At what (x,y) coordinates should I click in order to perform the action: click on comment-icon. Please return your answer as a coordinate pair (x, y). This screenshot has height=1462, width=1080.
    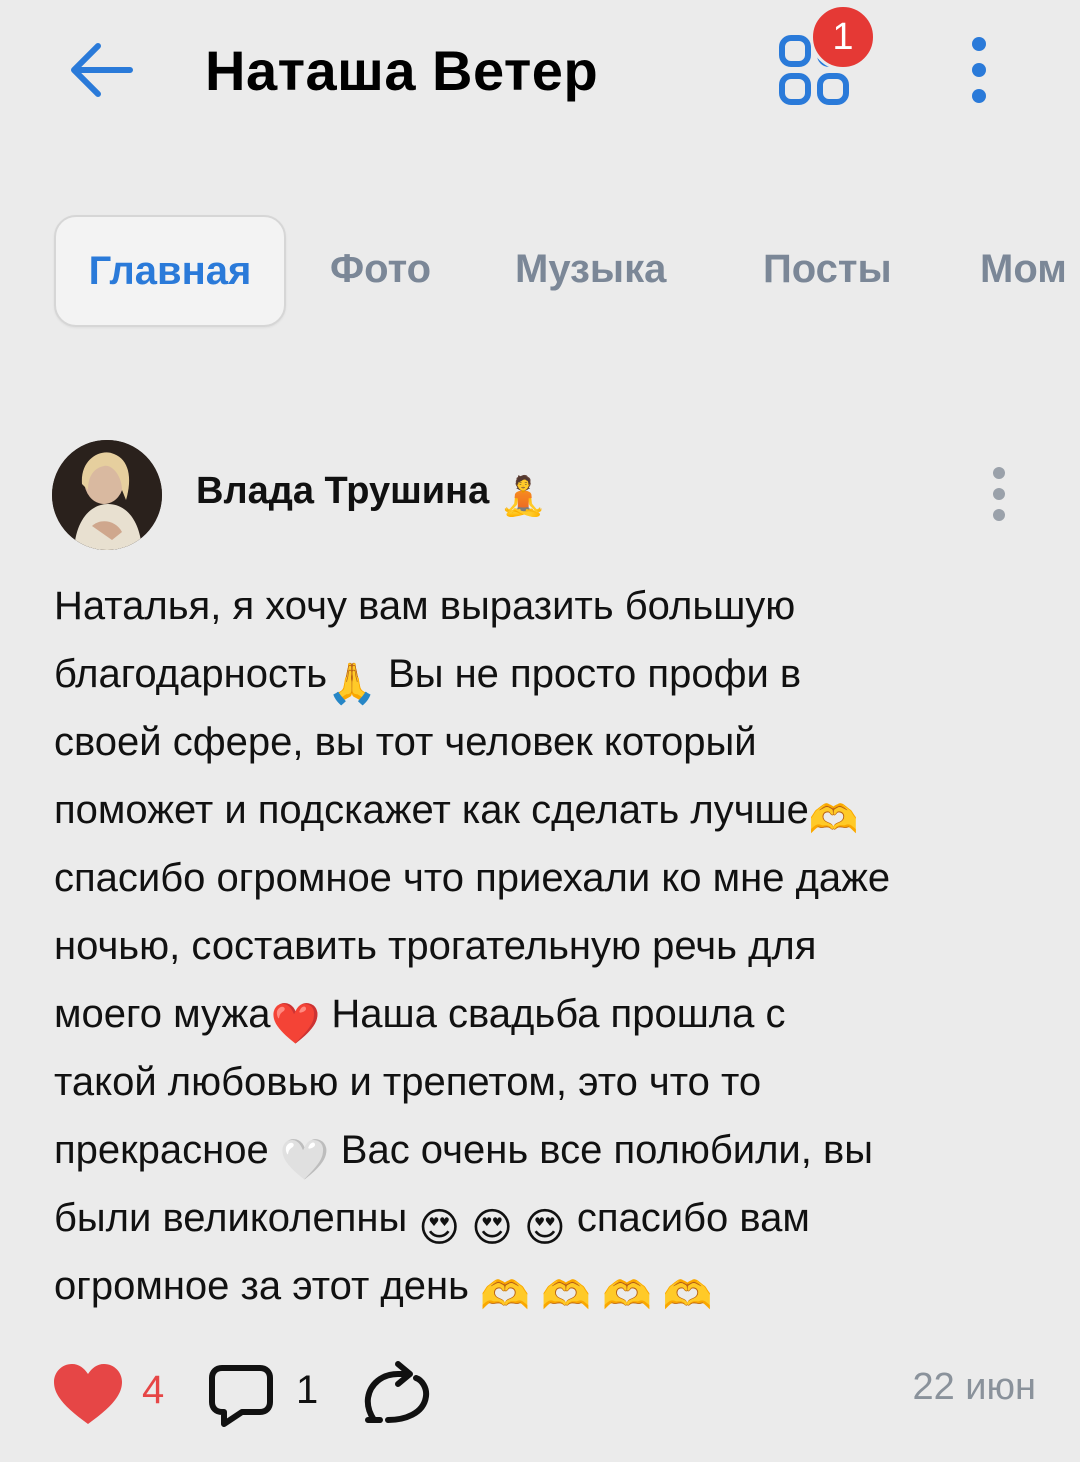
    Looking at the image, I should click on (241, 1395).